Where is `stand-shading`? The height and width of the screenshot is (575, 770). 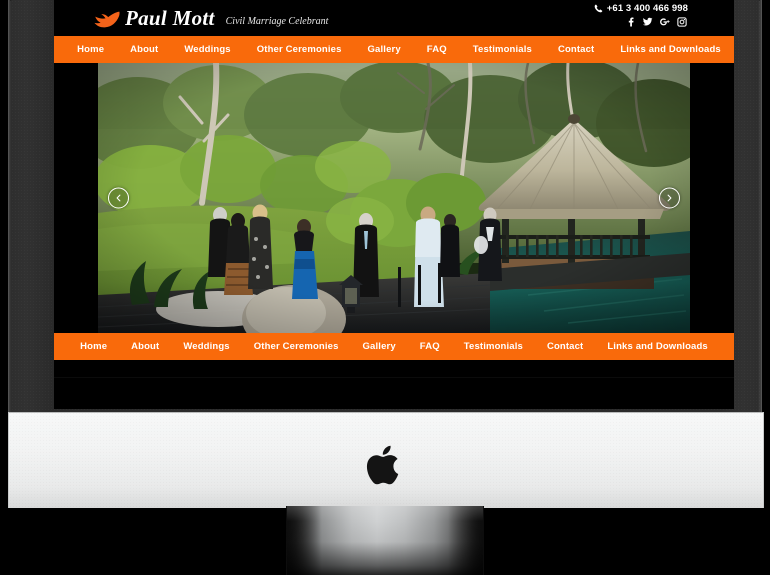
stand-shading is located at coordinates (385, 540).